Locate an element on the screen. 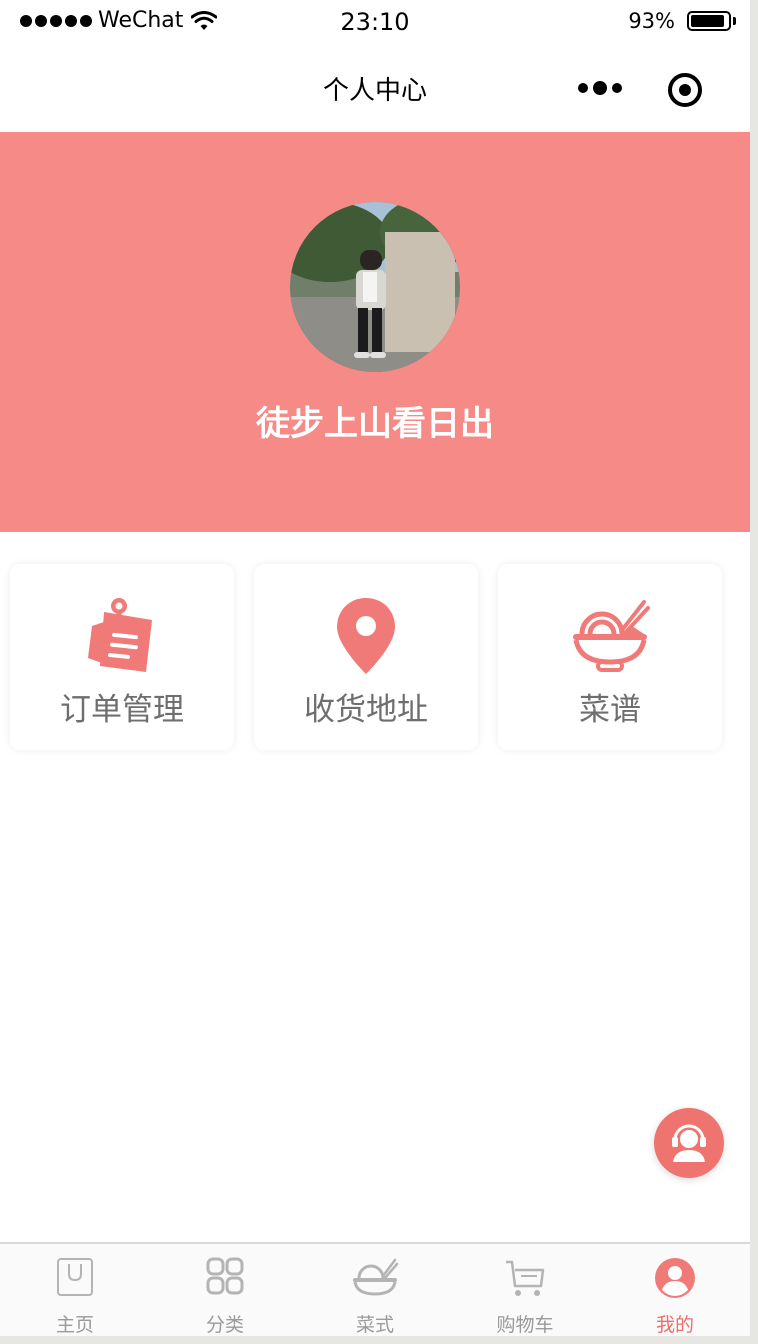 This screenshot has height=1344, width=758. profile-icon is located at coordinates (675, 1278).